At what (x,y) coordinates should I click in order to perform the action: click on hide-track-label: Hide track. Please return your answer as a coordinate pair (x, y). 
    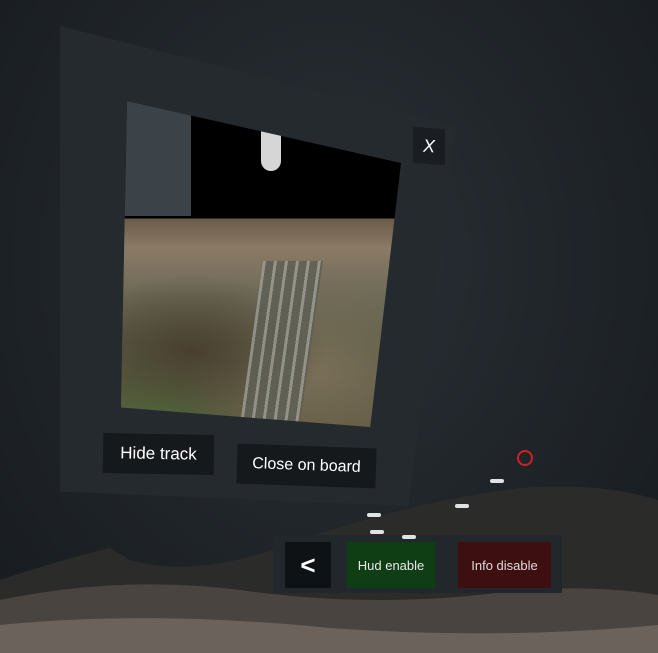
    Looking at the image, I should click on (158, 453).